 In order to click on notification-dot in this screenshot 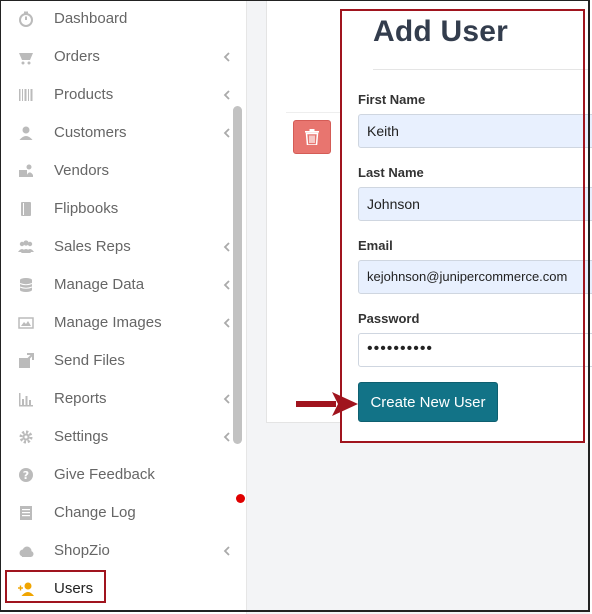, I will do `click(240, 498)`.